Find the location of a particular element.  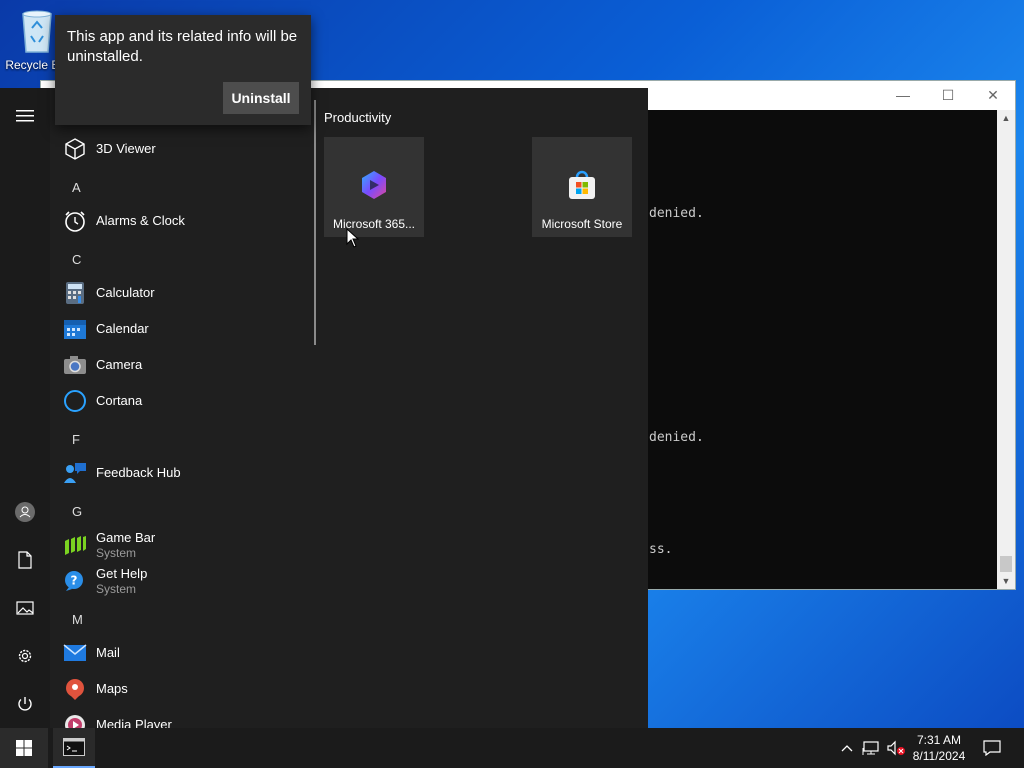

microsoft-365-icon is located at coordinates (374, 185).